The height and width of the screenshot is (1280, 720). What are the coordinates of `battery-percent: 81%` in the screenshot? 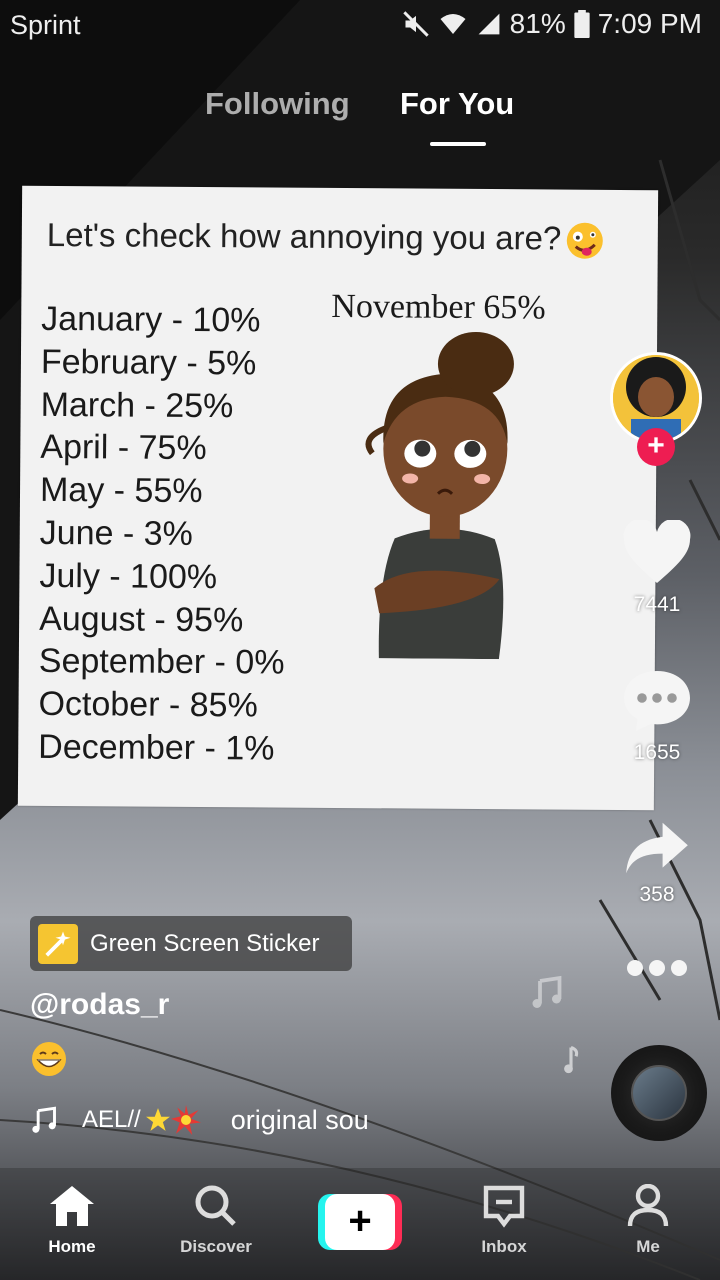 It's located at (537, 23).